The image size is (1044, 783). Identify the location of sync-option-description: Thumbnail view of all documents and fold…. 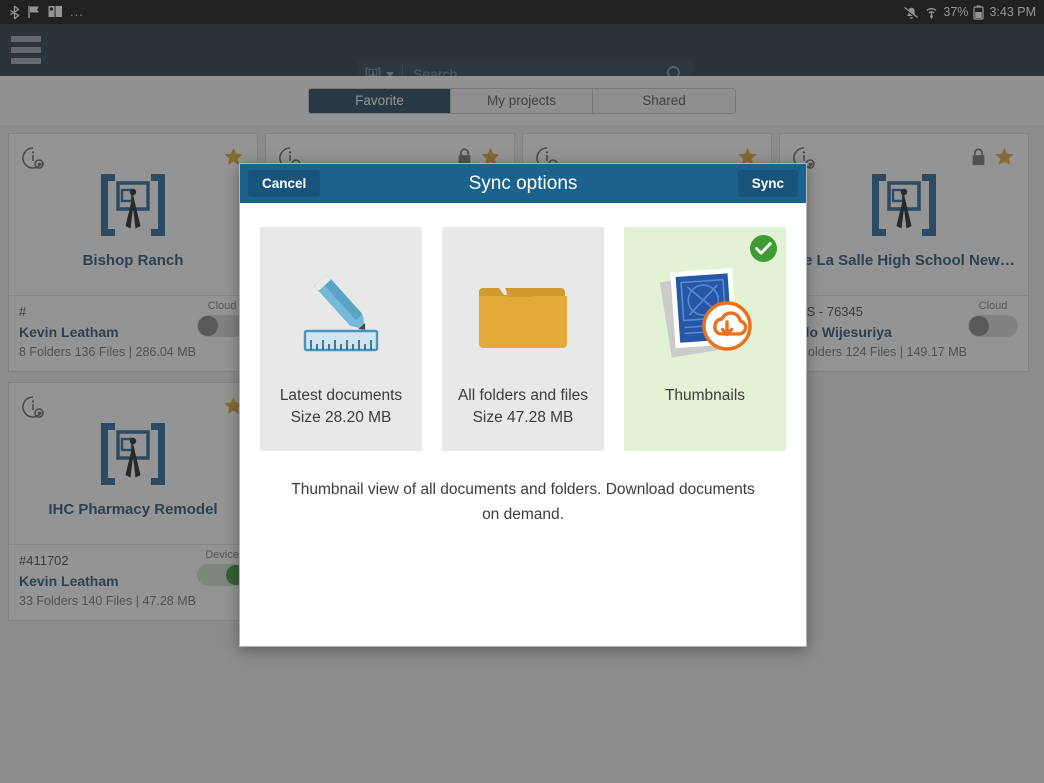
(523, 502).